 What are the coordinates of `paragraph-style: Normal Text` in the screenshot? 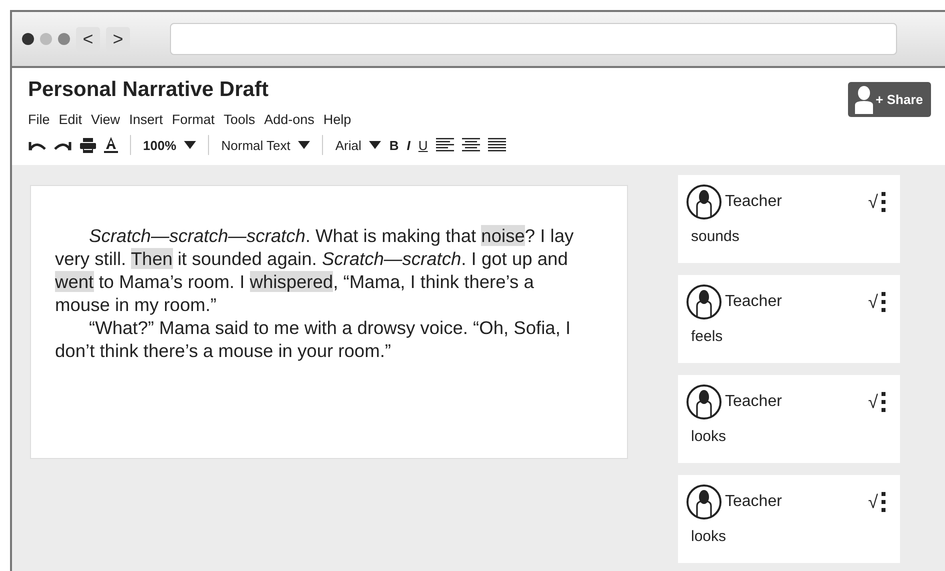 It's located at (255, 145).